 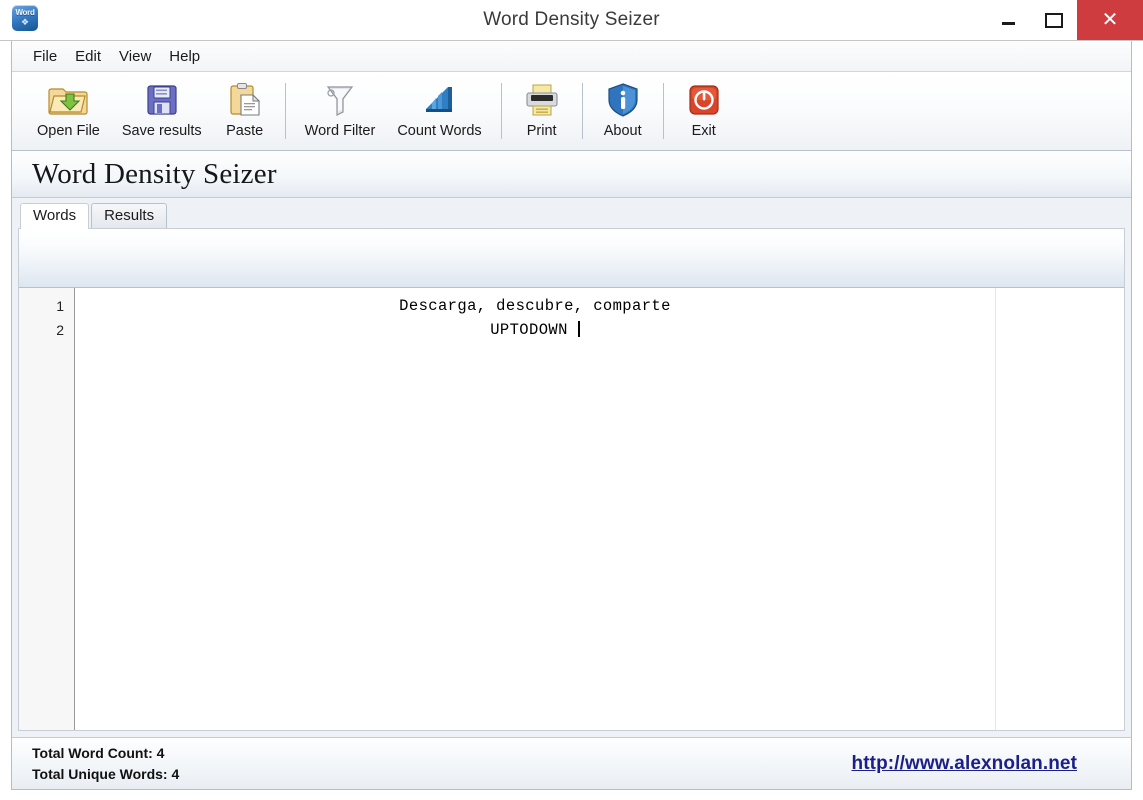 I want to click on paste-button: Paste, so click(x=245, y=111).